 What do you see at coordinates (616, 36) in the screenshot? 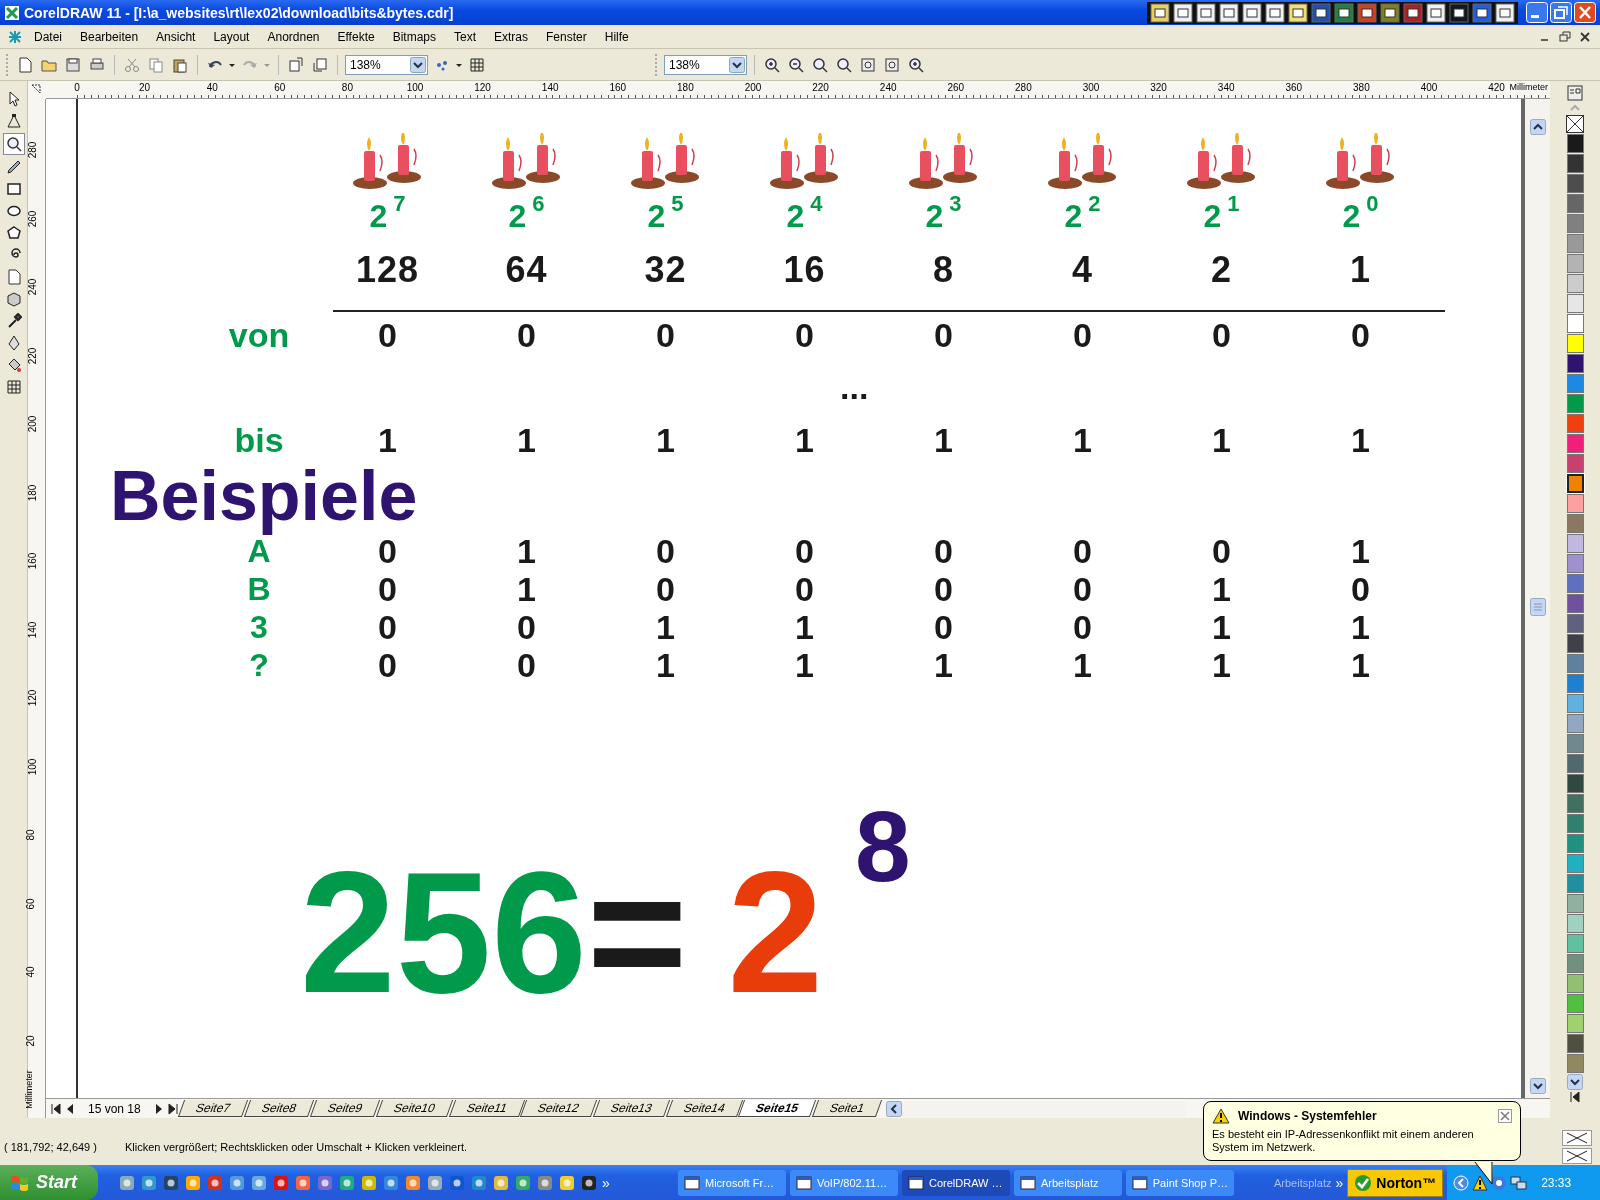
I see `menu-item: Hilfe` at bounding box center [616, 36].